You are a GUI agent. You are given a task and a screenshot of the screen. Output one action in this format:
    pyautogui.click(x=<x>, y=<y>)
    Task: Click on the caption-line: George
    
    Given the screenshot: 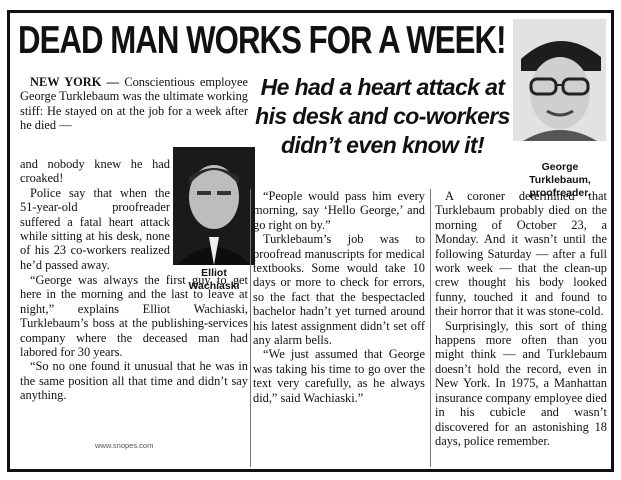 What is the action you would take?
    pyautogui.click(x=560, y=167)
    